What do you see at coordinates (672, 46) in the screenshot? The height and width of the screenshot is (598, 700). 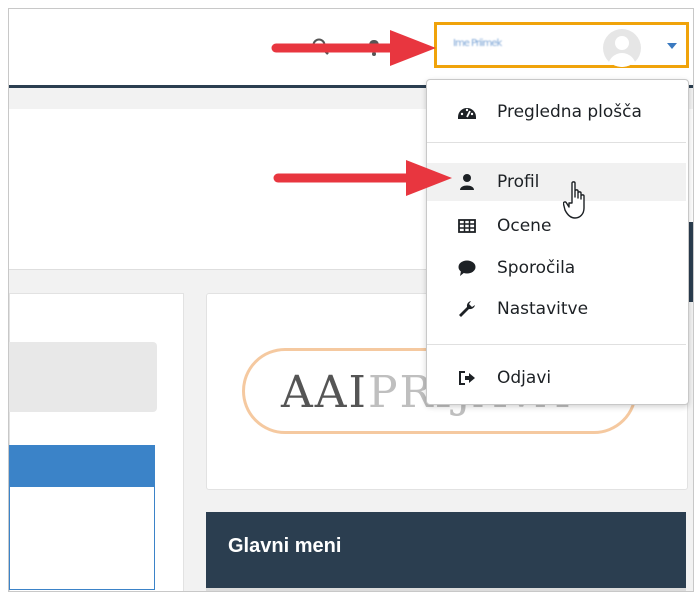 I see `chevron-down-icon` at bounding box center [672, 46].